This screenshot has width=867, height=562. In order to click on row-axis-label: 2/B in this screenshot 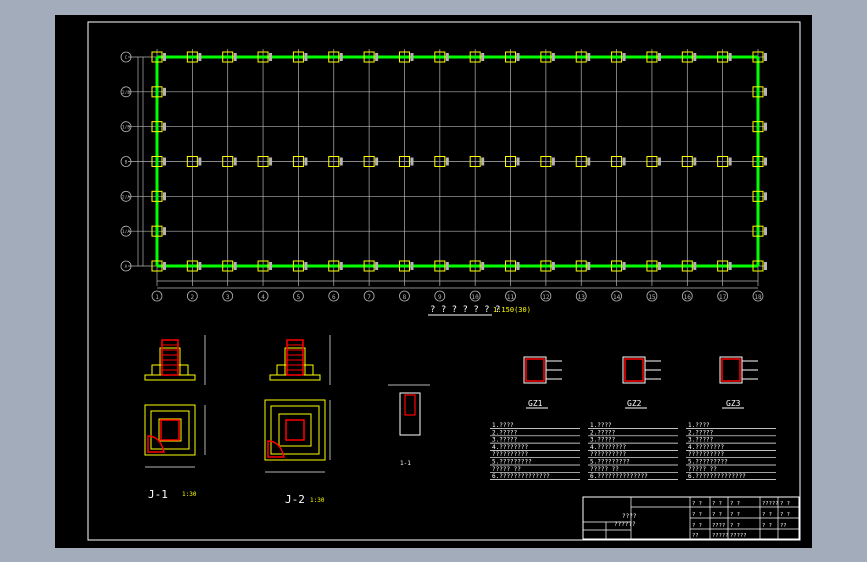, I will do `click(126, 93)`.